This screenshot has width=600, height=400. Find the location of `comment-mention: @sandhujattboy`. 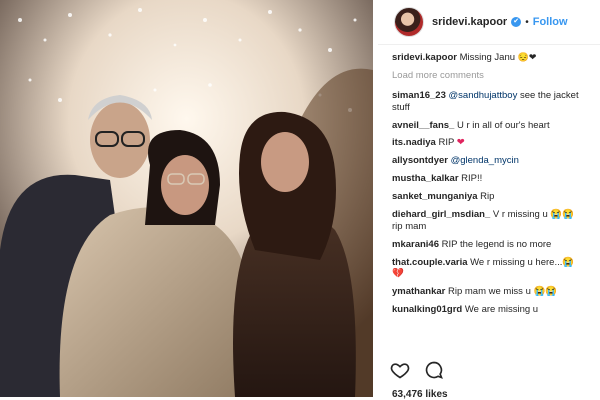

comment-mention: @sandhujattboy is located at coordinates (483, 95).